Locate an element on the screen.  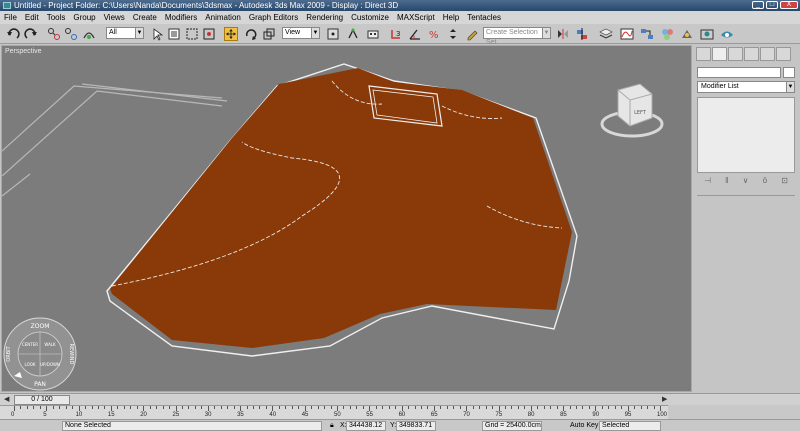
viewcube-face-label: LEFT is located at coordinates (640, 113).